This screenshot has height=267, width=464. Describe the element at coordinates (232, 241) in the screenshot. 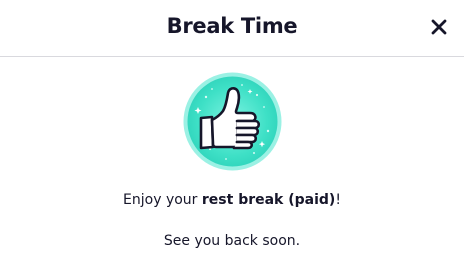

I see `farewell-text: See you back soon.` at that location.